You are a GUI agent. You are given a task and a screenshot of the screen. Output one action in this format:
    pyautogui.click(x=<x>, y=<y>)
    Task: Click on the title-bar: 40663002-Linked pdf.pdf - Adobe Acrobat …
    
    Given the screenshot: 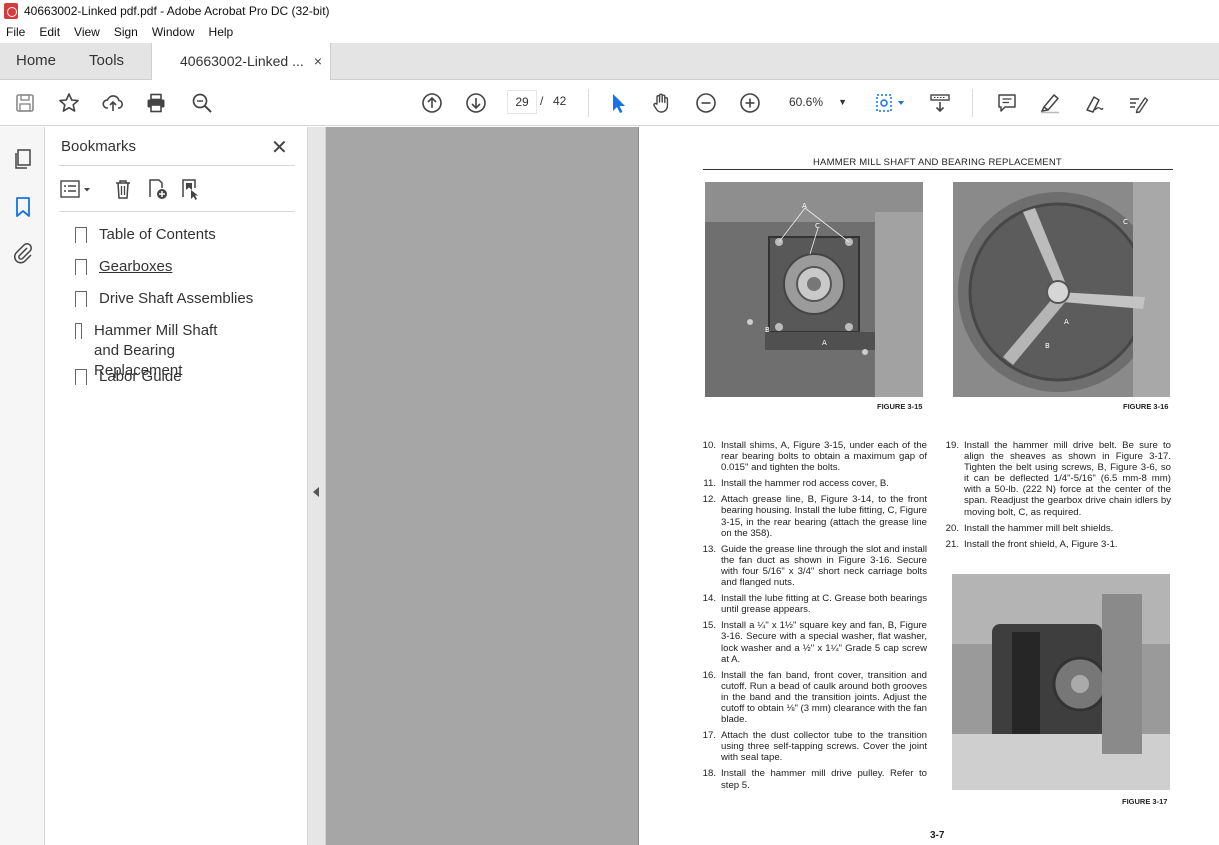 What is the action you would take?
    pyautogui.click(x=609, y=11)
    